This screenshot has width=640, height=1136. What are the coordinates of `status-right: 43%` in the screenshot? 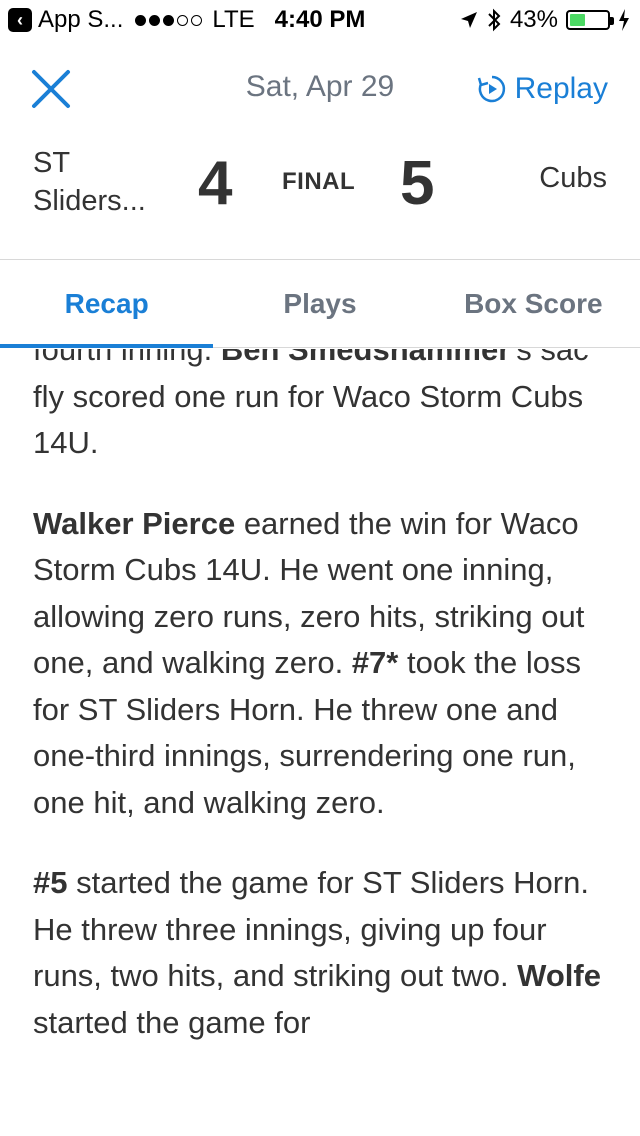 It's located at (545, 20).